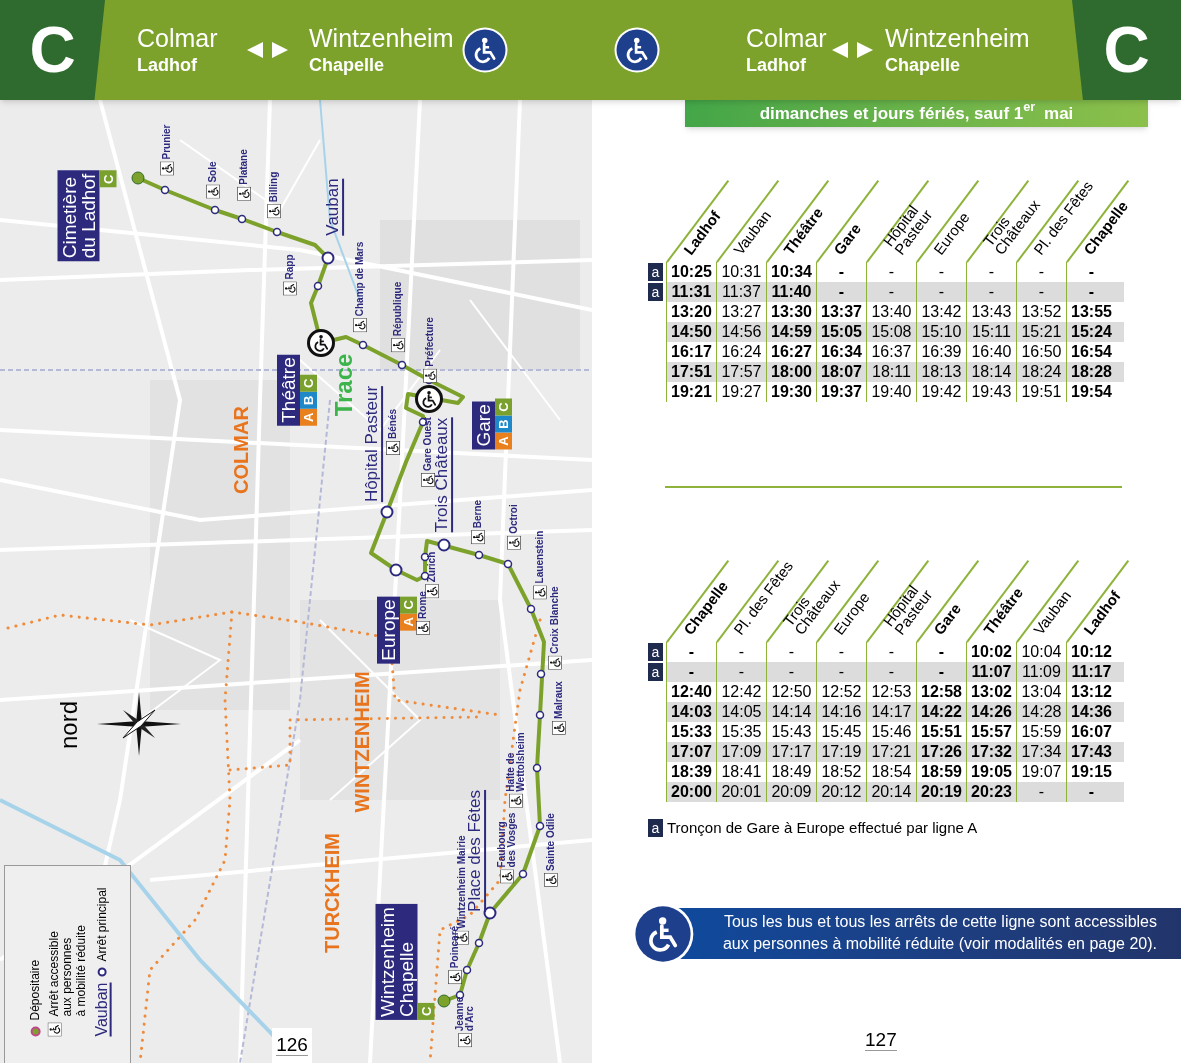 The image size is (1181, 1063). Describe the element at coordinates (213, 172) in the screenshot. I see `stop-label: Sole` at that location.